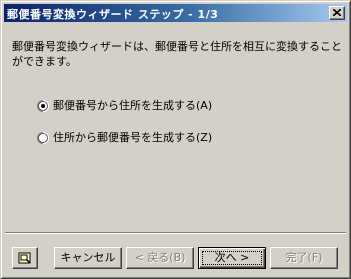 This screenshot has height=279, width=351. I want to click on window-title: 郵便番号変換ウィザード ステップ - 1/3, so click(113, 14).